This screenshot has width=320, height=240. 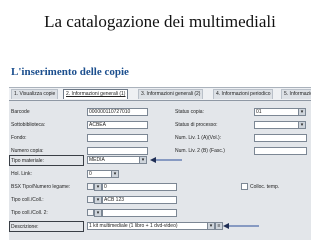 What do you see at coordinates (276, 125) in the screenshot?
I see `status-processo-field` at bounding box center [276, 125].